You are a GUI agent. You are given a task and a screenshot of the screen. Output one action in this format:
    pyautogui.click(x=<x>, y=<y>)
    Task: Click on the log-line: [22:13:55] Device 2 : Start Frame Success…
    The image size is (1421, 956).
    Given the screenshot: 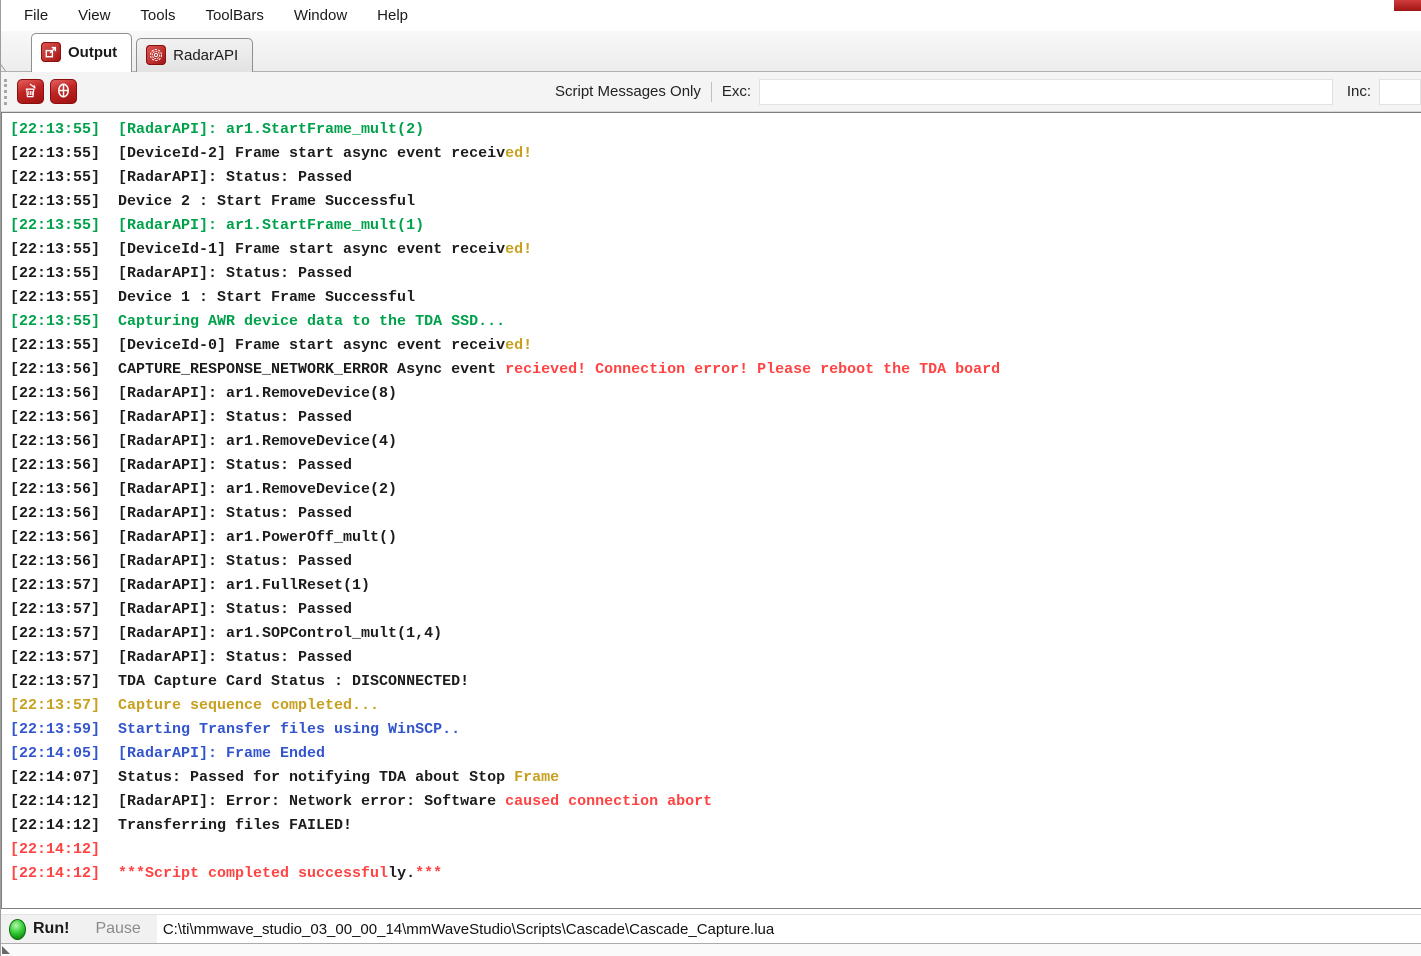 What is the action you would take?
    pyautogui.click(x=715, y=202)
    